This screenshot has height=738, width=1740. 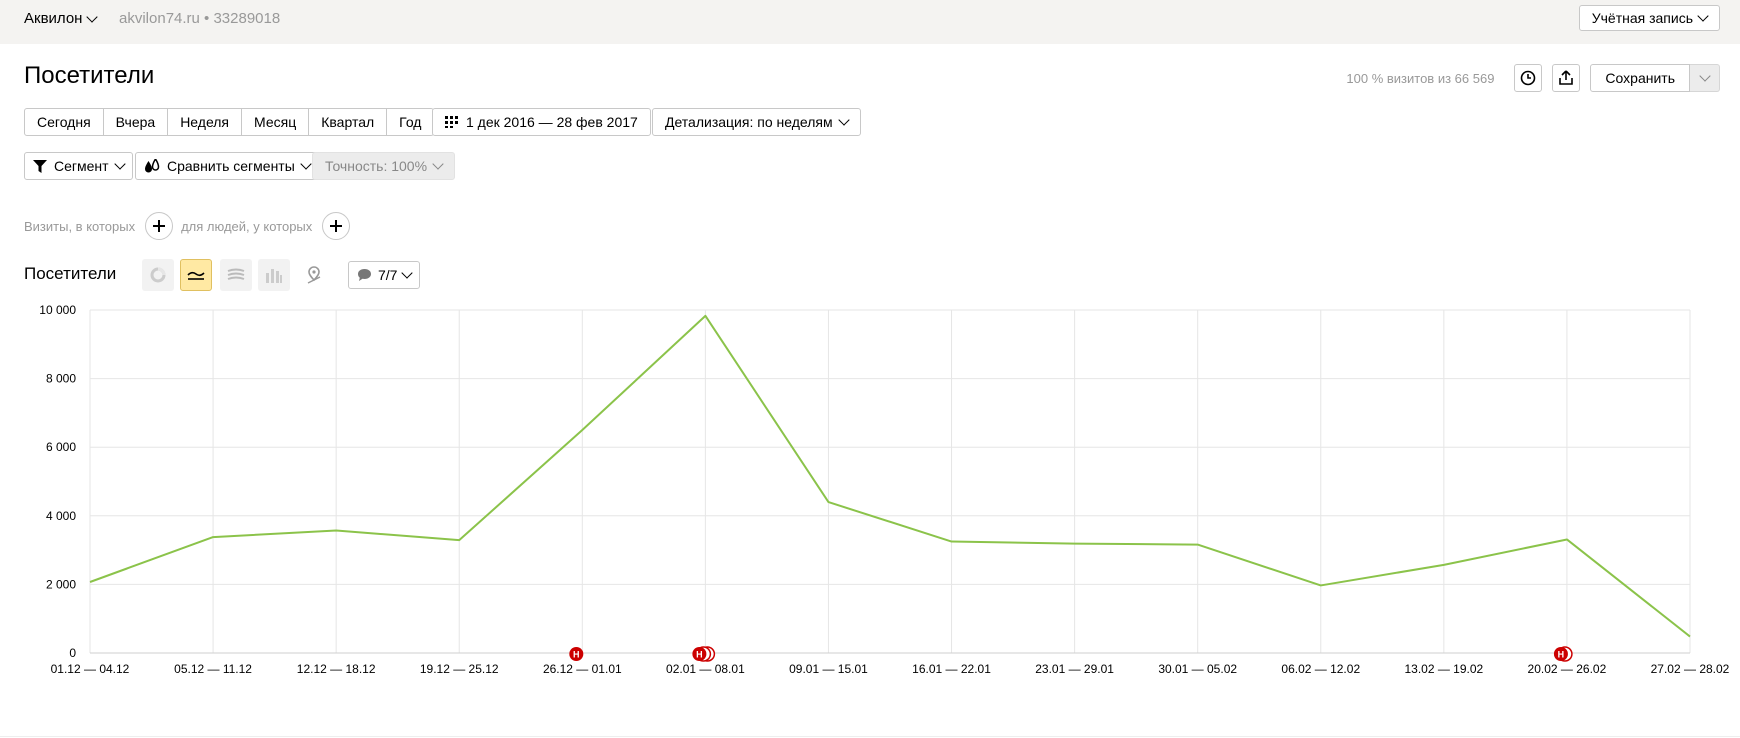 I want to click on x-tick-label: 13.02 — 19.02, so click(x=1443, y=669).